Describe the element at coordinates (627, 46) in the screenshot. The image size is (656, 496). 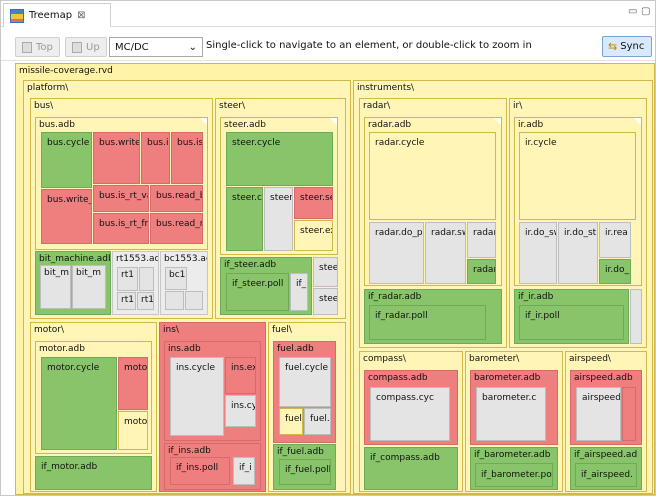
I see `sync-button: ⇆ Sync` at that location.